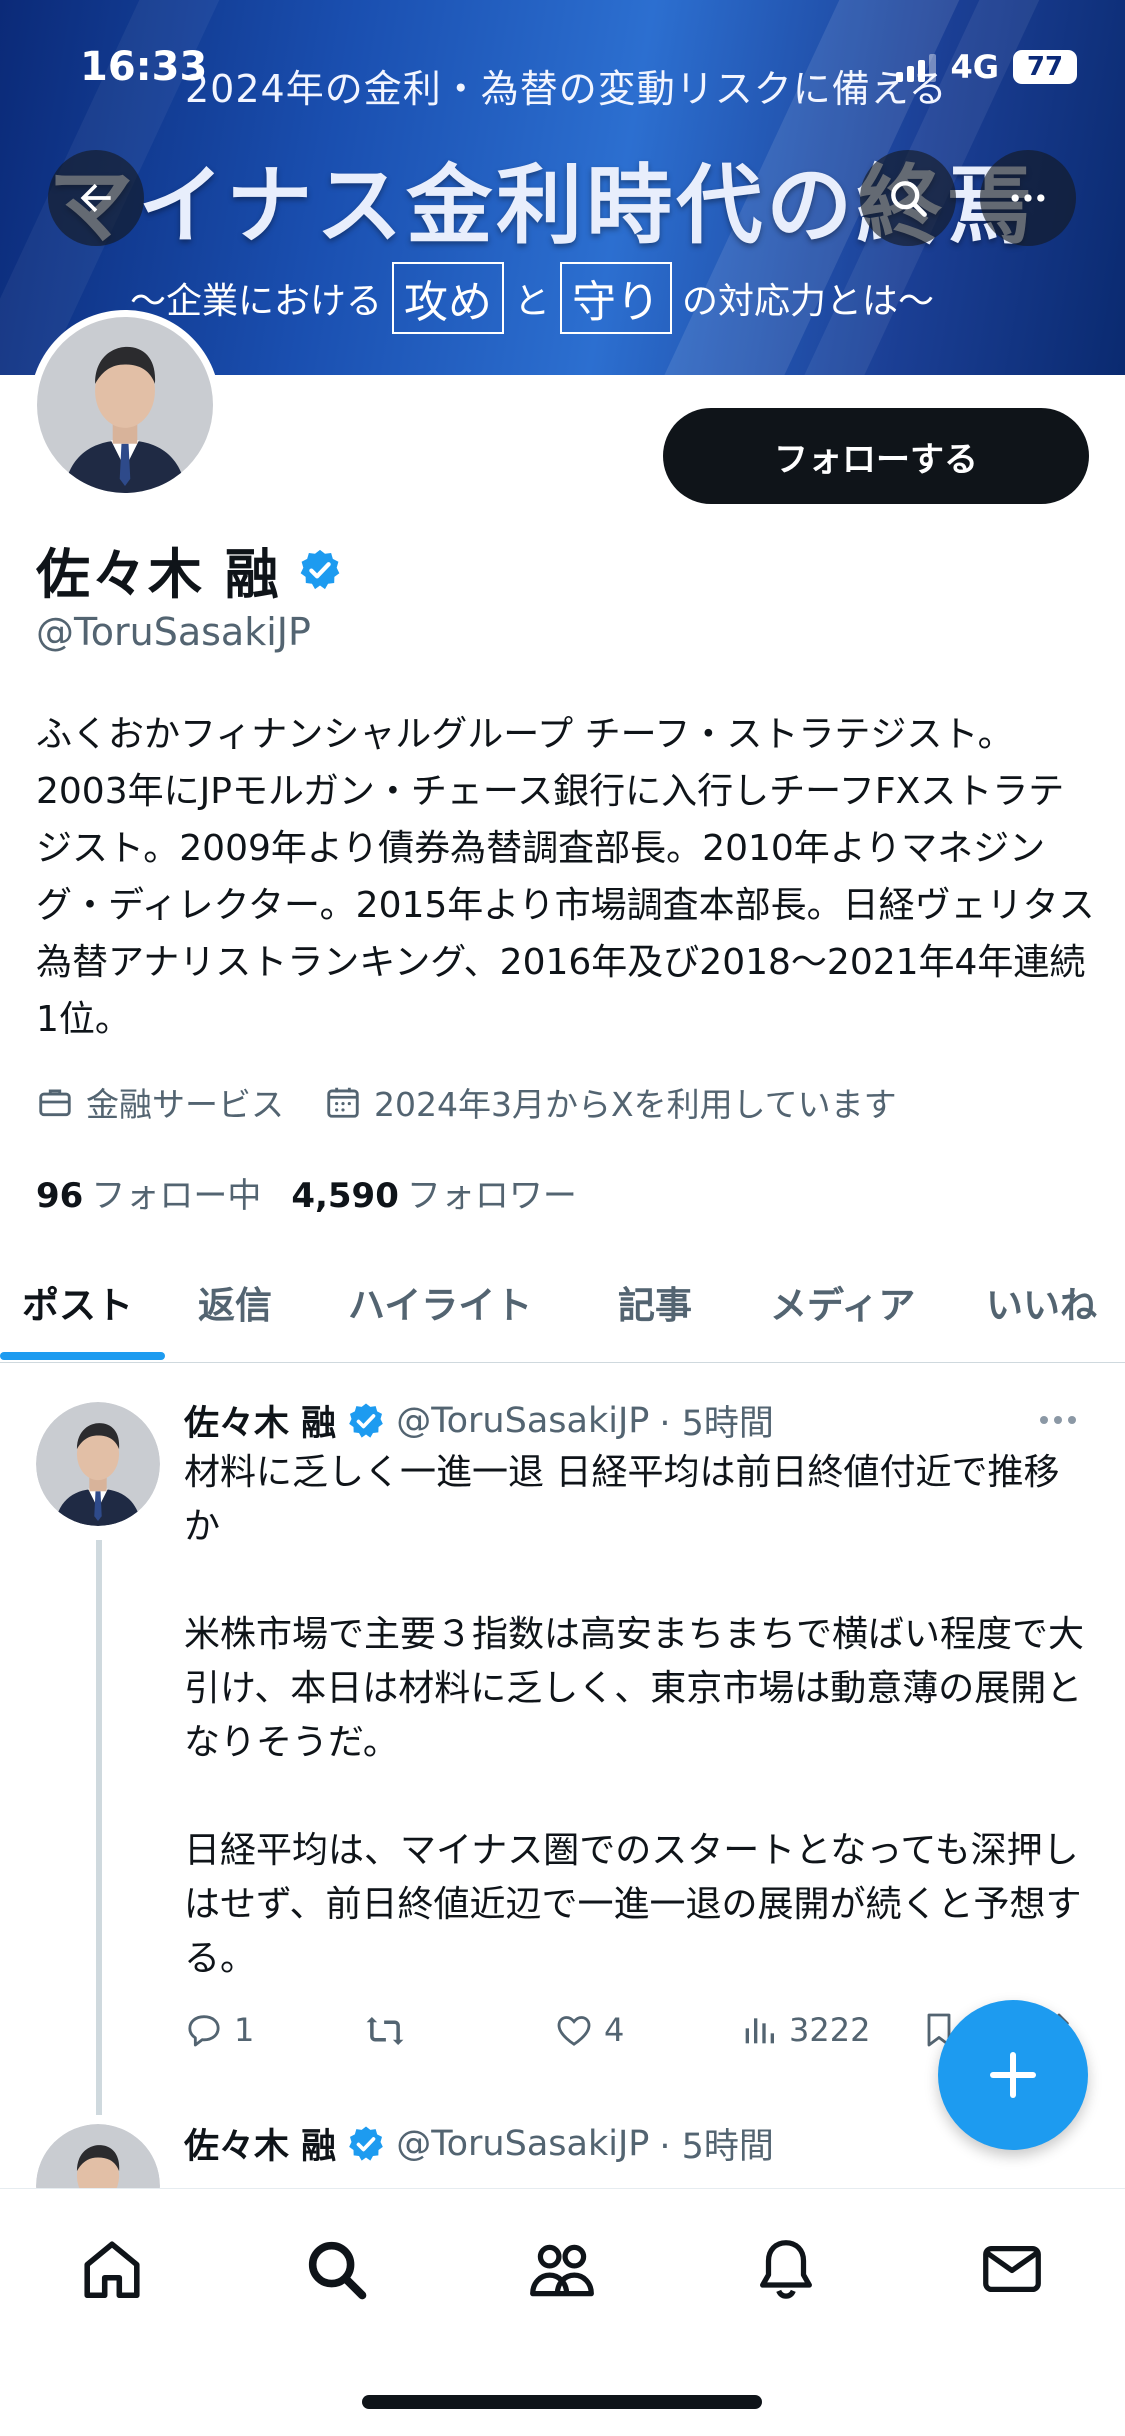 Image resolution: width=1125 pixels, height=2436 pixels. I want to click on nav-messages, so click(1012, 2269).